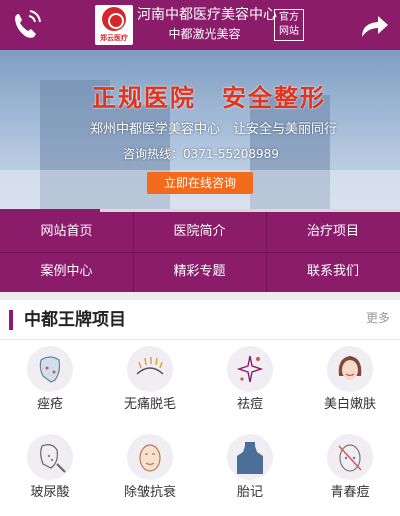 The image size is (400, 516). Describe the element at coordinates (207, 15) in the screenshot. I see `logo-title: 河南中都医疗美容中心` at that location.